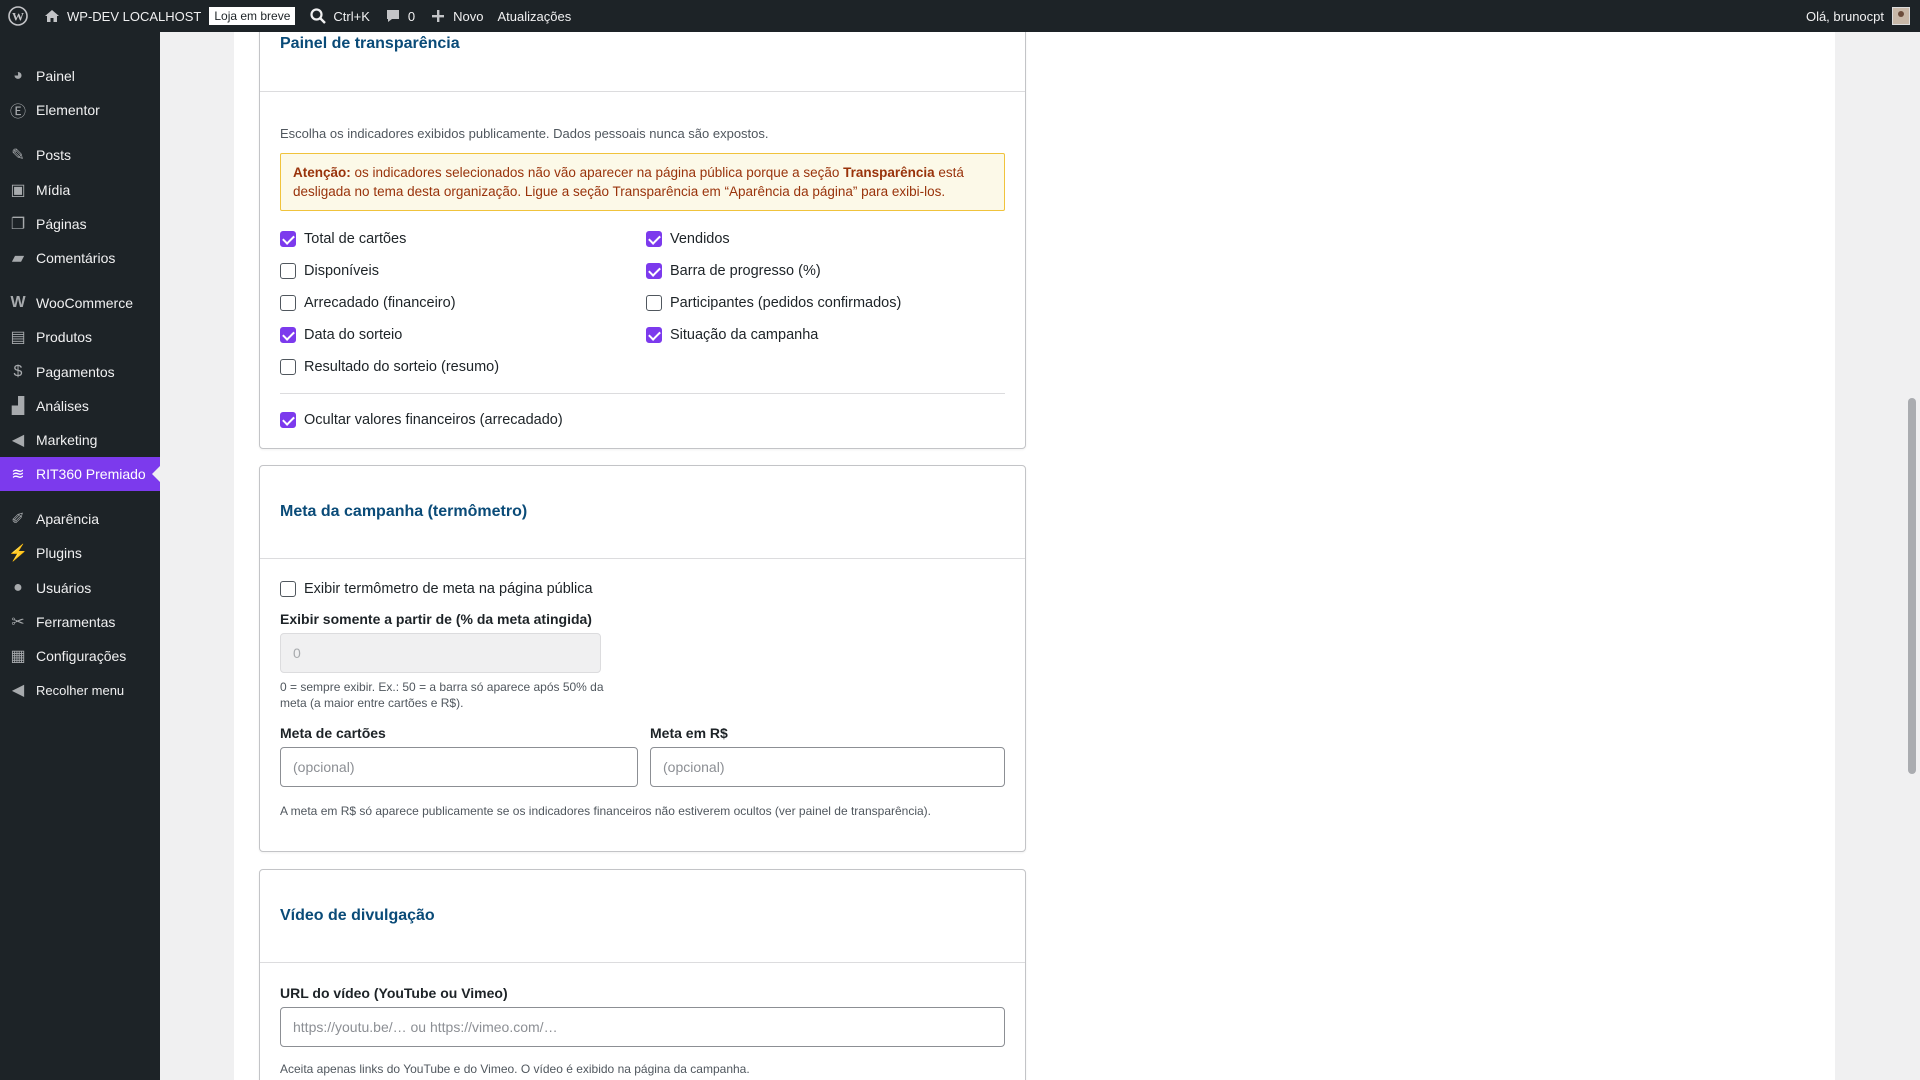  Describe the element at coordinates (67, 440) in the screenshot. I see `sidebar-item-label: Marketing` at that location.